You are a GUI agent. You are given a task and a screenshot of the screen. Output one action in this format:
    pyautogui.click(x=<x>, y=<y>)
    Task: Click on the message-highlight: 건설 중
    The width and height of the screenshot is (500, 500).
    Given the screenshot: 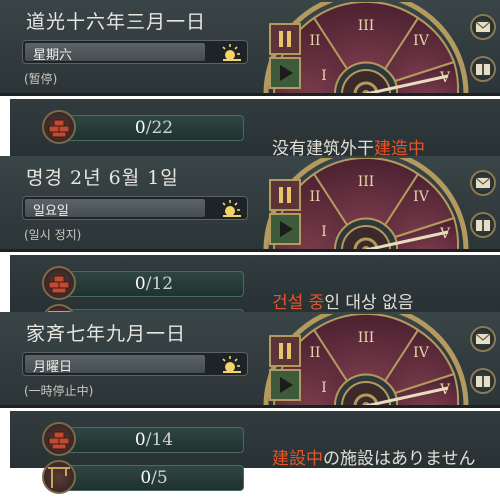 What is the action you would take?
    pyautogui.click(x=298, y=302)
    